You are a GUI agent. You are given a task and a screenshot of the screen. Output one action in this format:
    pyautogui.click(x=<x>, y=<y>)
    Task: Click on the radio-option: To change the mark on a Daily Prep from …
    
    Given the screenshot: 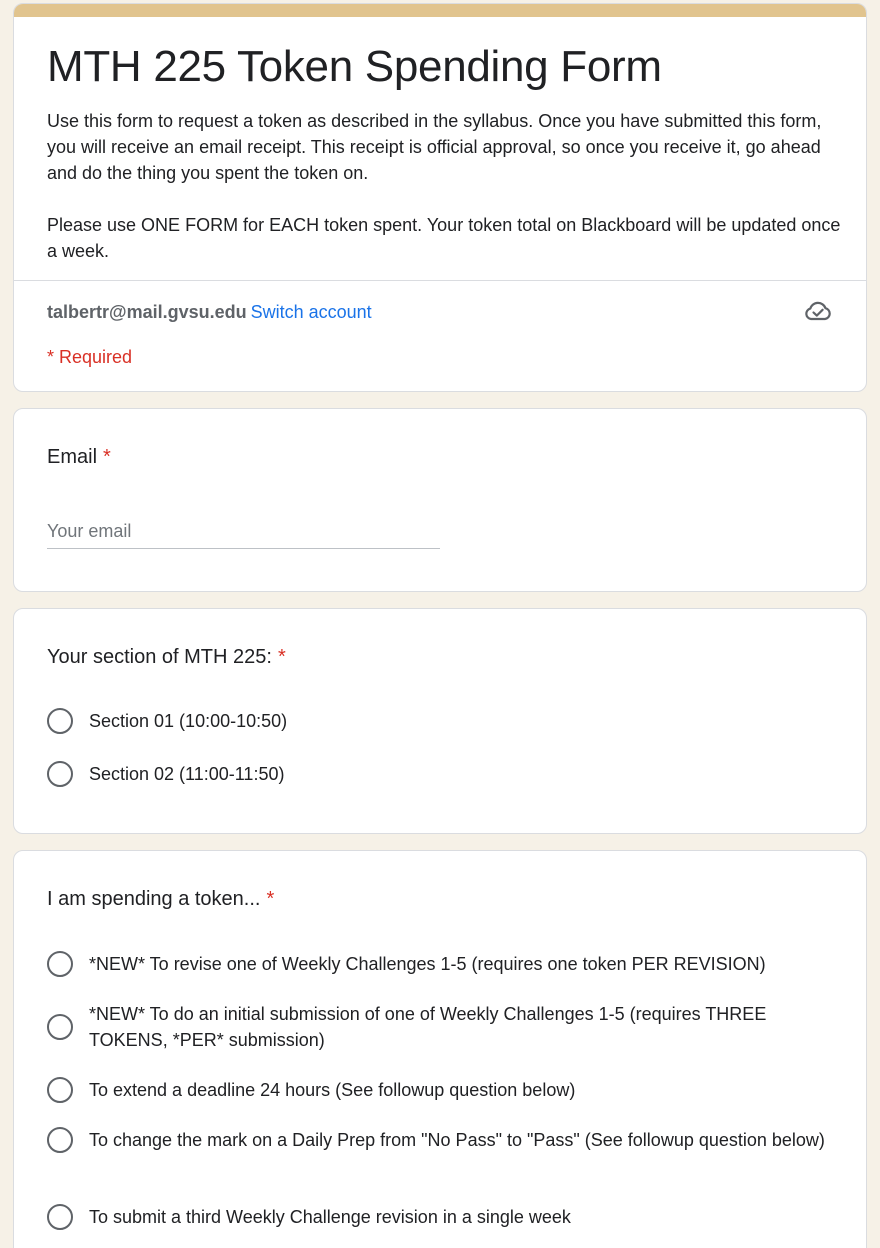 What is the action you would take?
    pyautogui.click(x=442, y=1140)
    